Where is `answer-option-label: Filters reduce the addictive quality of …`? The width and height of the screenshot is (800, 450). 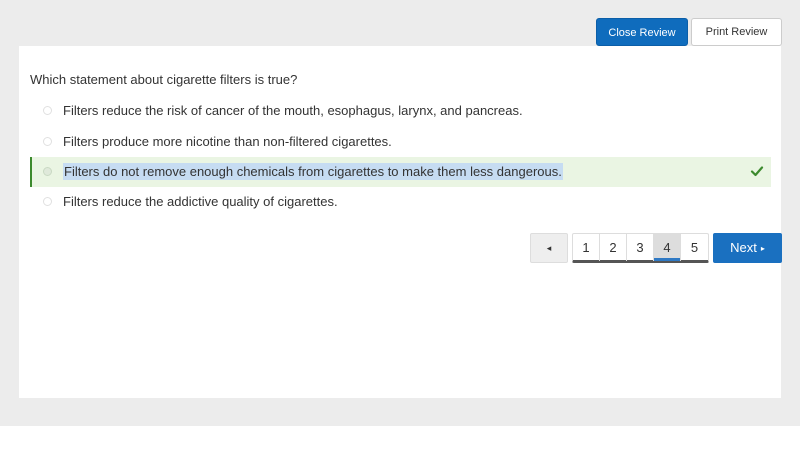 answer-option-label: Filters reduce the addictive quality of … is located at coordinates (200, 201).